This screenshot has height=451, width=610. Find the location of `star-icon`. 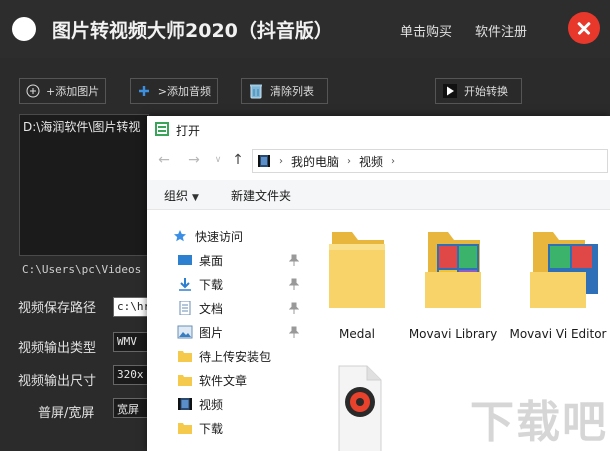

star-icon is located at coordinates (181, 236).